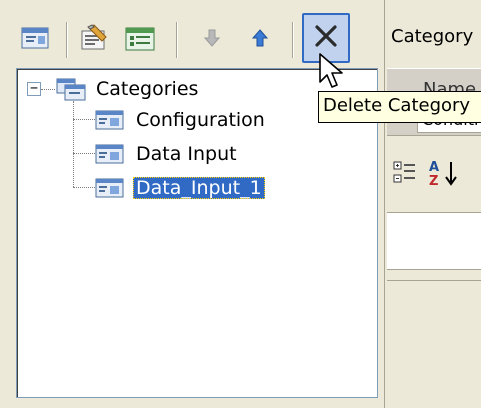 The width and height of the screenshot is (481, 408). I want to click on tree-item: Configuration, so click(181, 120).